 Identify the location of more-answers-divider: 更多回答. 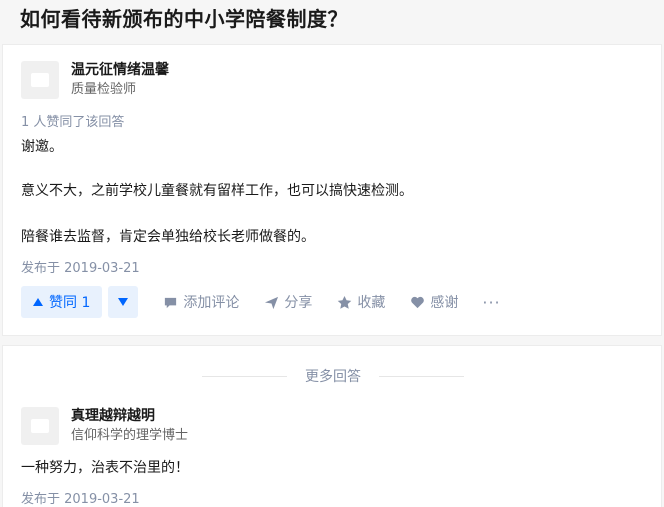
(333, 376).